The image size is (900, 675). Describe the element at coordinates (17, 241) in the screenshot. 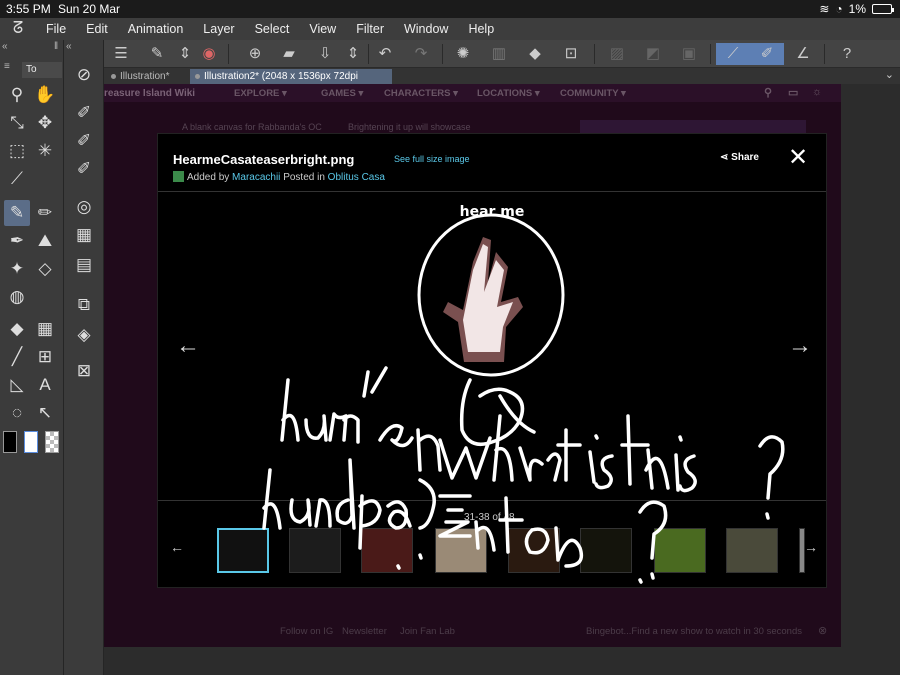

I see `brush-icon: ✒` at that location.